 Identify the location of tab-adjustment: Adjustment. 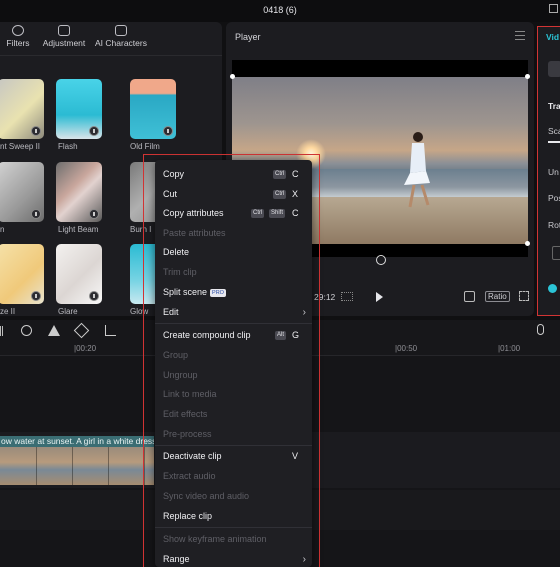
(64, 36).